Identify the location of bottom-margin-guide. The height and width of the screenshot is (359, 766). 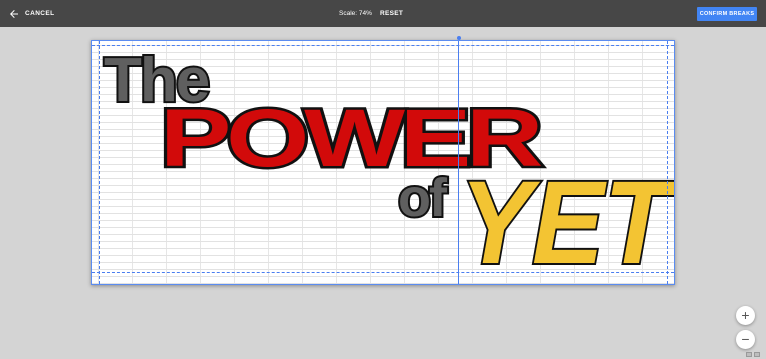
(383, 272).